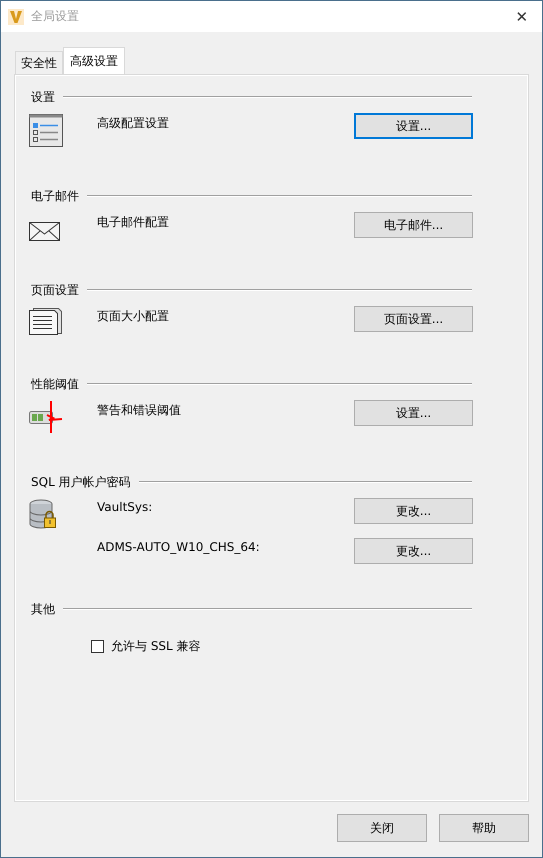 The width and height of the screenshot is (543, 858). I want to click on section-heading: 设置, so click(43, 97).